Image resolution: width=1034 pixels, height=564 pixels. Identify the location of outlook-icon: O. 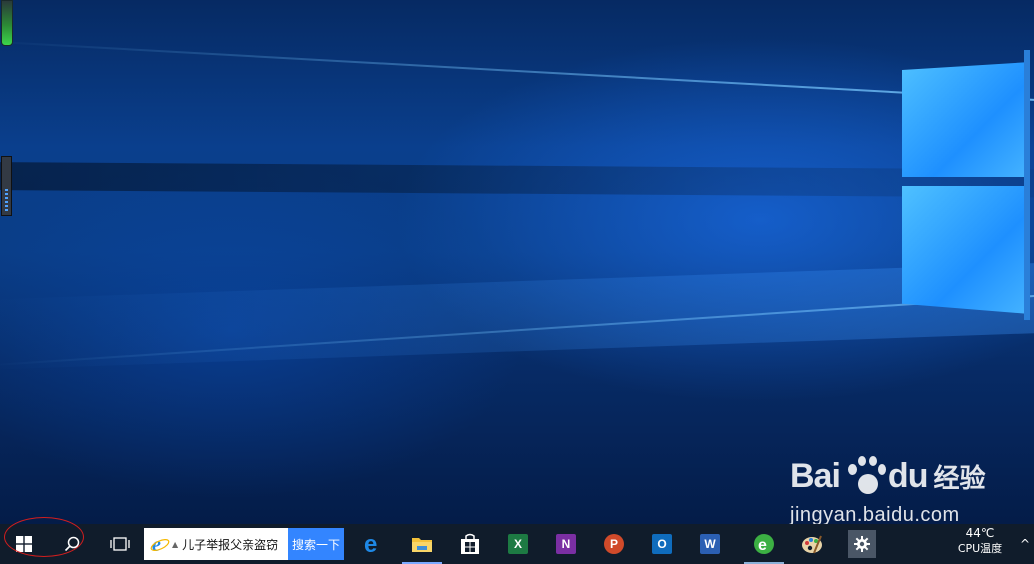
(662, 544).